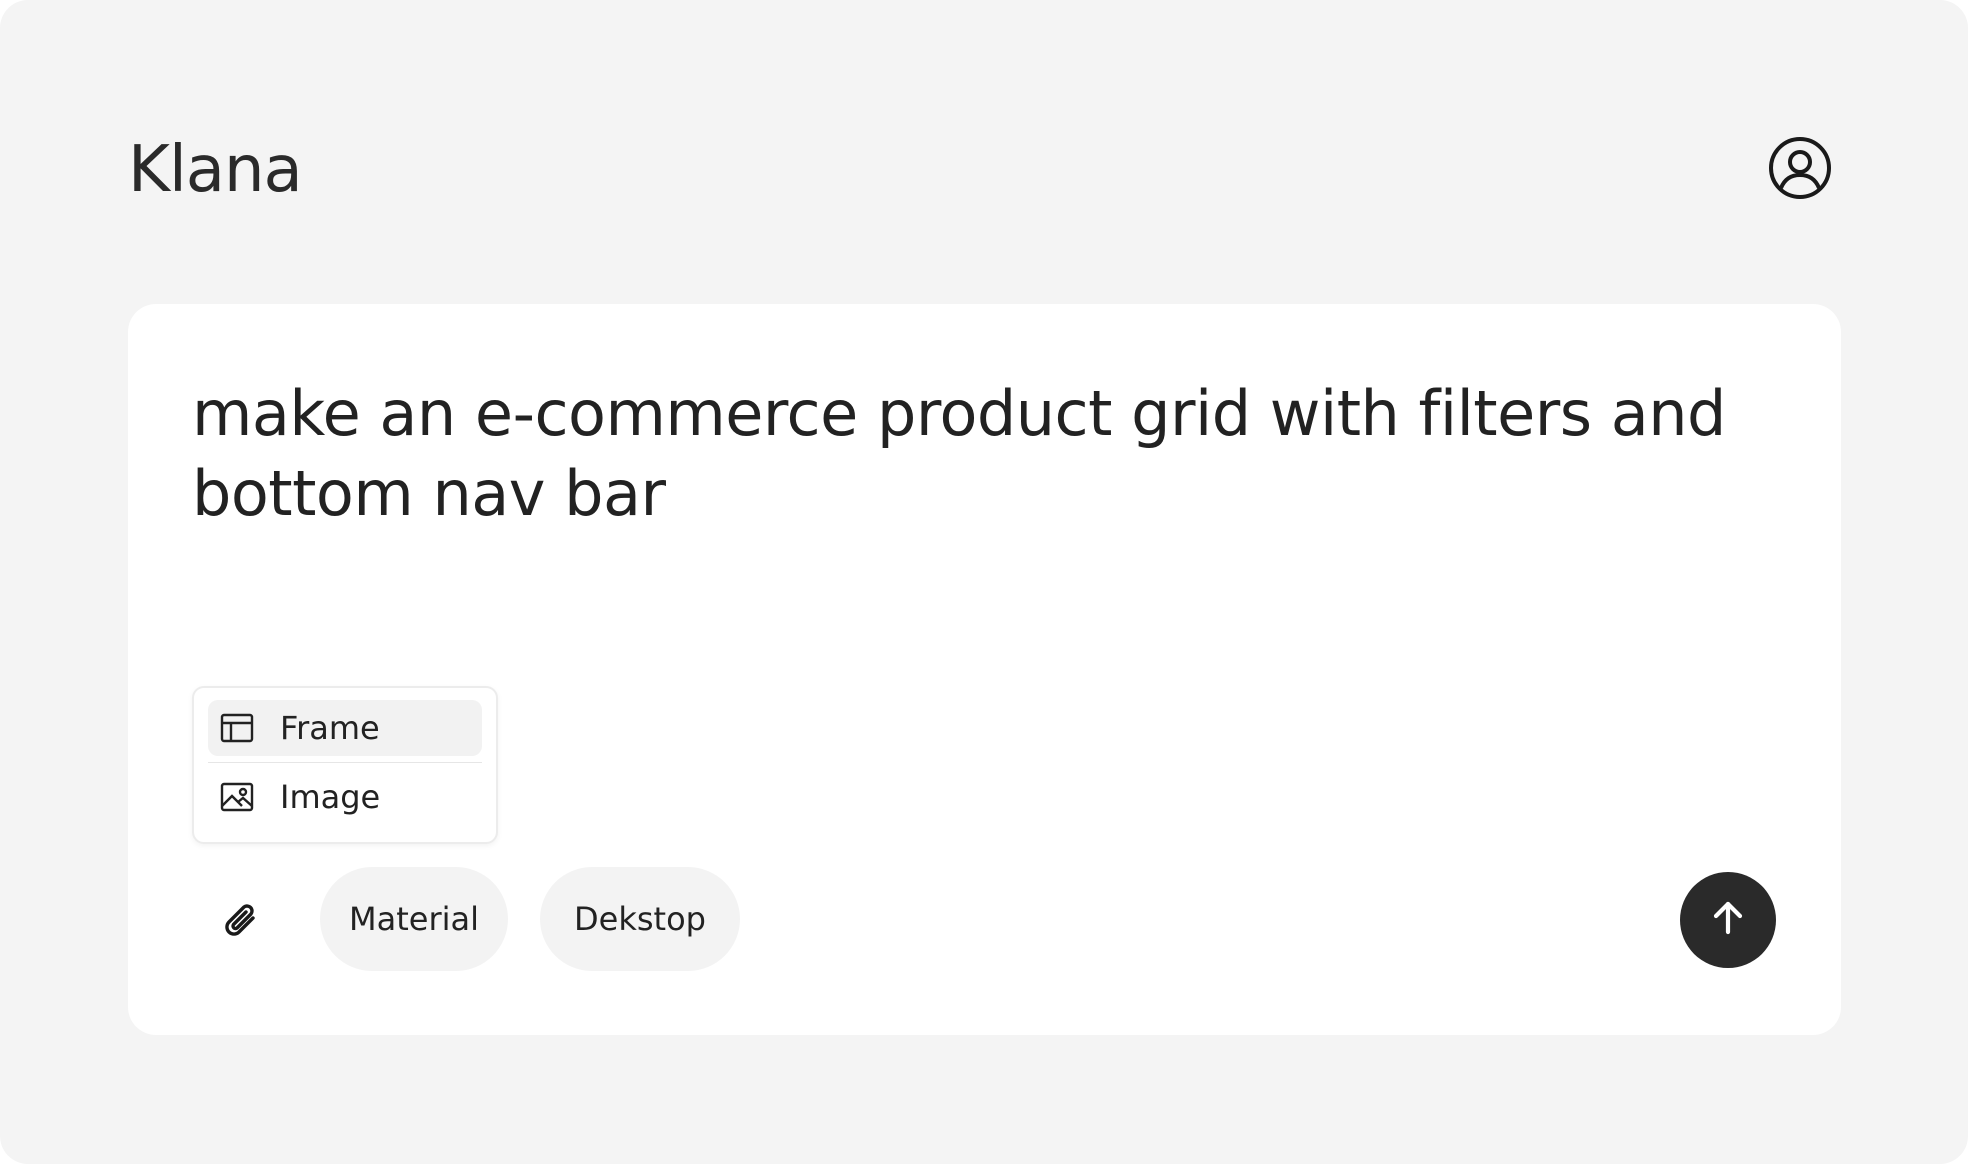 The image size is (1968, 1164). Describe the element at coordinates (330, 797) in the screenshot. I see `menu-item-label: Image` at that location.